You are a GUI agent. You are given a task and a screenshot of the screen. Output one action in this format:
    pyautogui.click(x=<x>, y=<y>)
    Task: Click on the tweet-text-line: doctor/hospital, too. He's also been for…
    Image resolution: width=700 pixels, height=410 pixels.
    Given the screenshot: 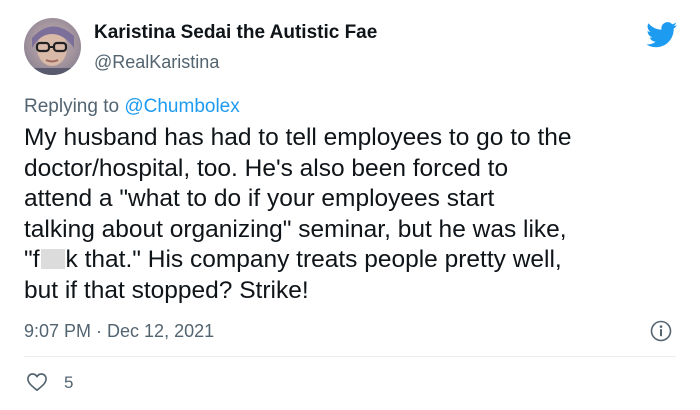 What is the action you would take?
    pyautogui.click(x=266, y=168)
    